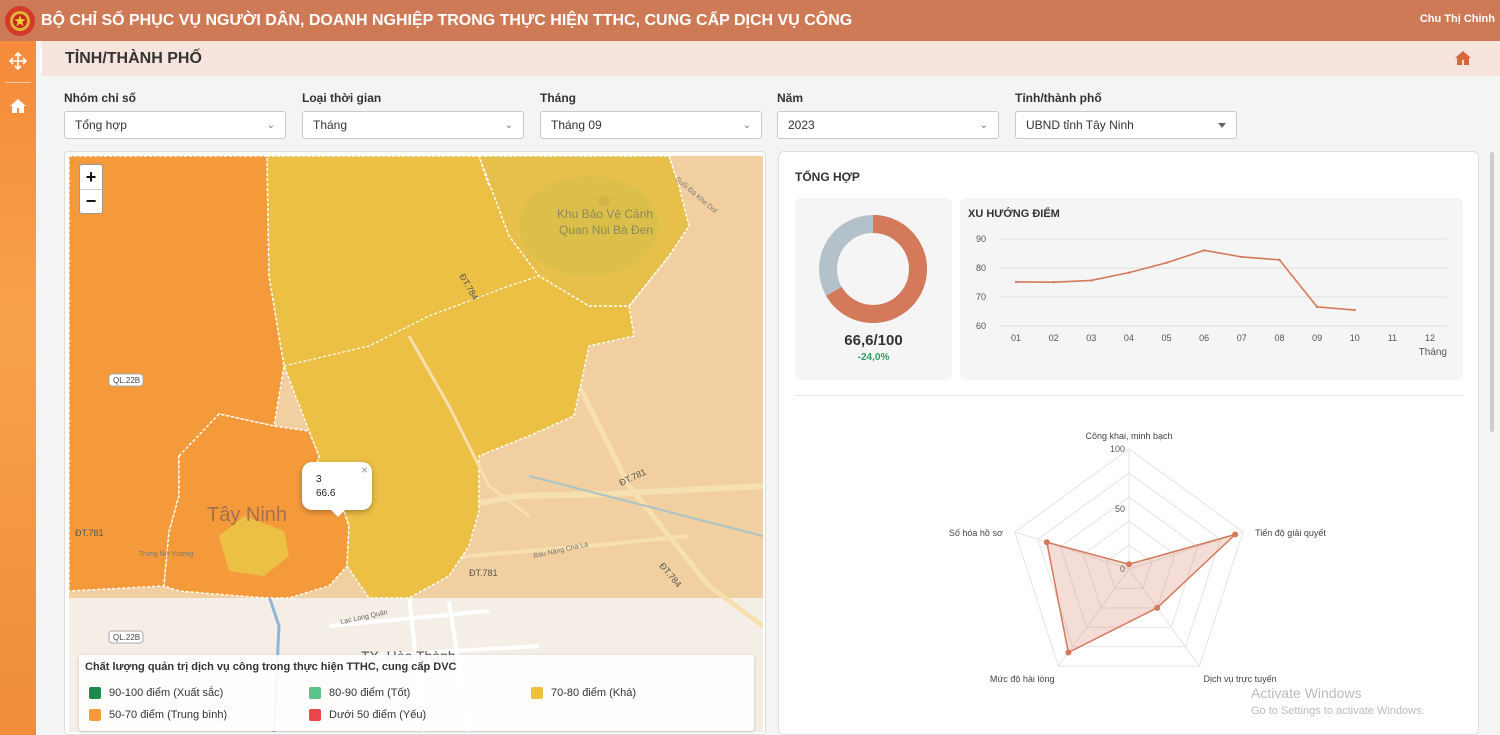  I want to click on breadcrumb-bar: TỈNH/THÀNH PHỐ, so click(771, 58).